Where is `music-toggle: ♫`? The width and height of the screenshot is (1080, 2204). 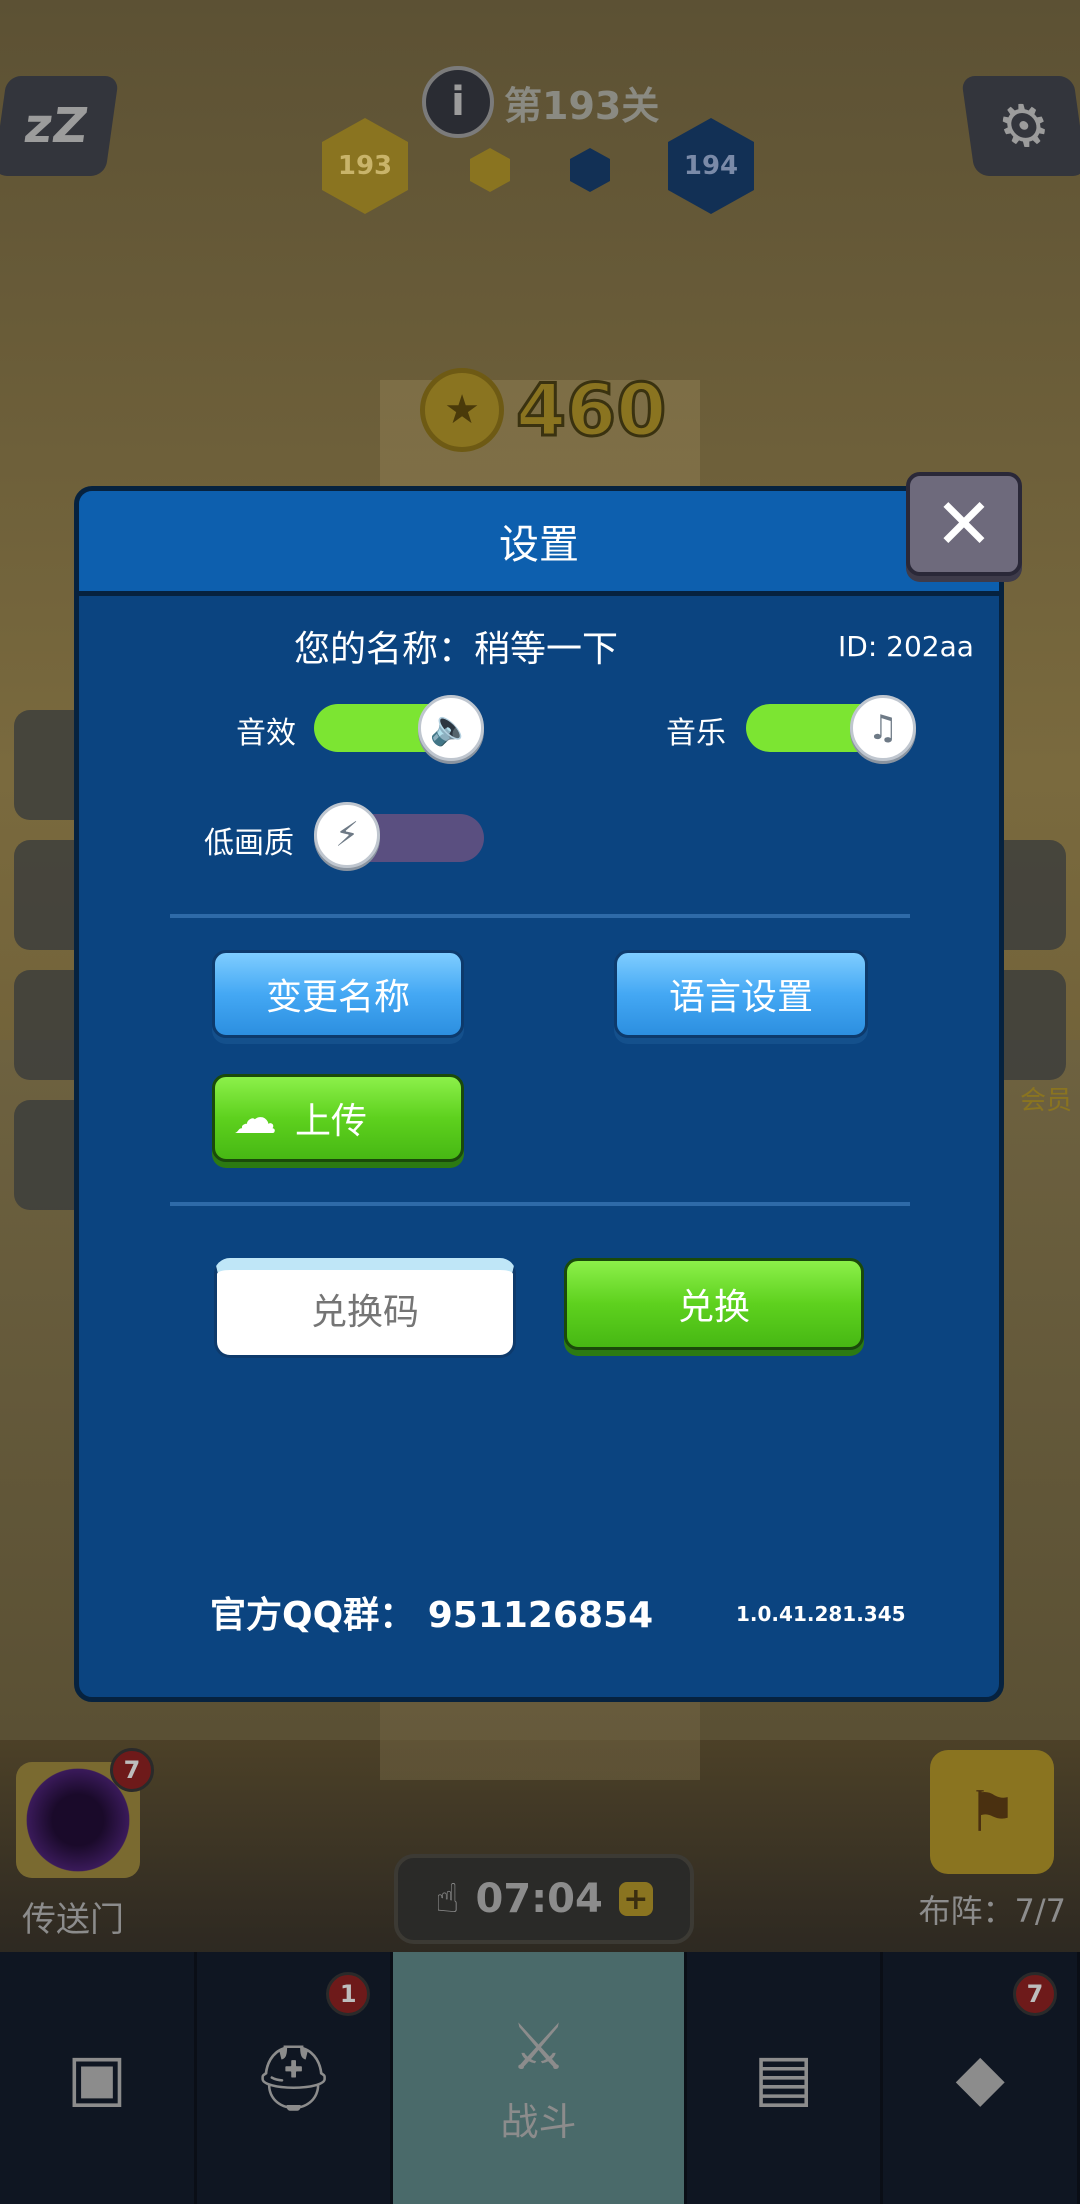
music-toggle: ♫ is located at coordinates (831, 728).